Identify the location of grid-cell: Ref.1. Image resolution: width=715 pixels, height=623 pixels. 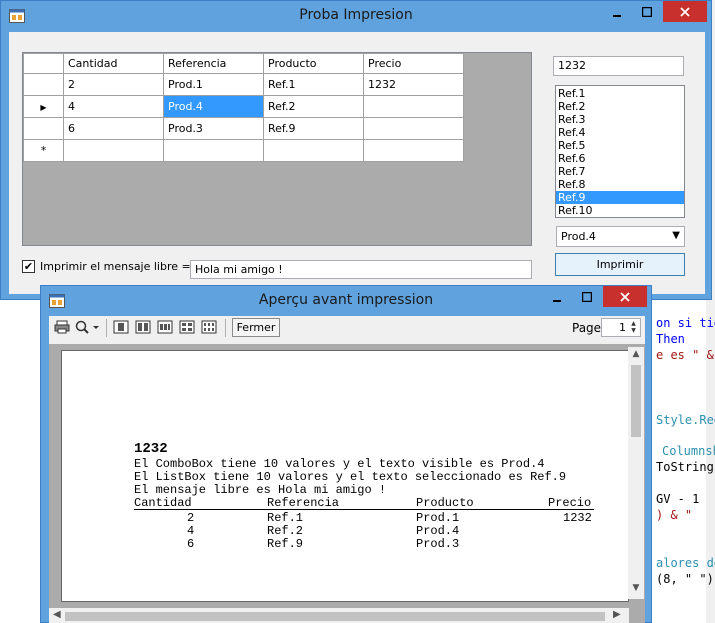
(313, 84).